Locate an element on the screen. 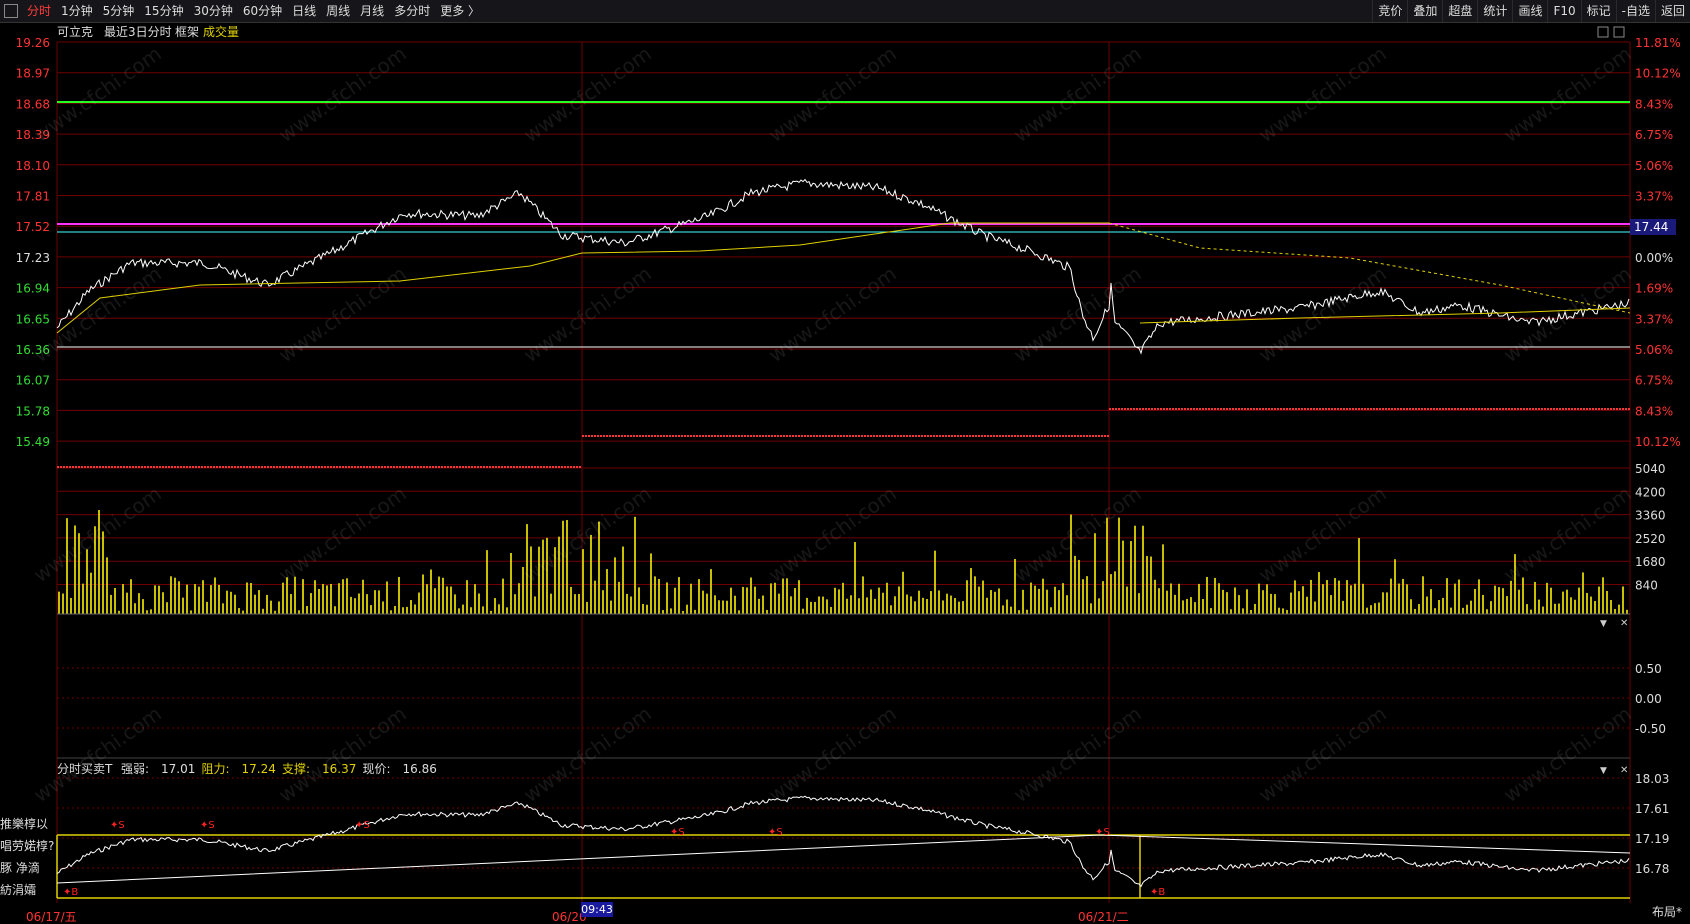  expand-icon is located at coordinates (1603, 32).